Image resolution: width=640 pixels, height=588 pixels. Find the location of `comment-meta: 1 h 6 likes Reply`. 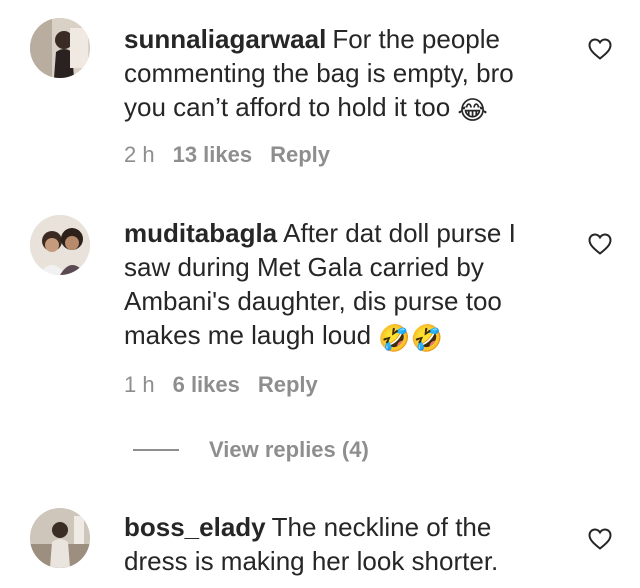

comment-meta: 1 h 6 likes Reply is located at coordinates (230, 385).